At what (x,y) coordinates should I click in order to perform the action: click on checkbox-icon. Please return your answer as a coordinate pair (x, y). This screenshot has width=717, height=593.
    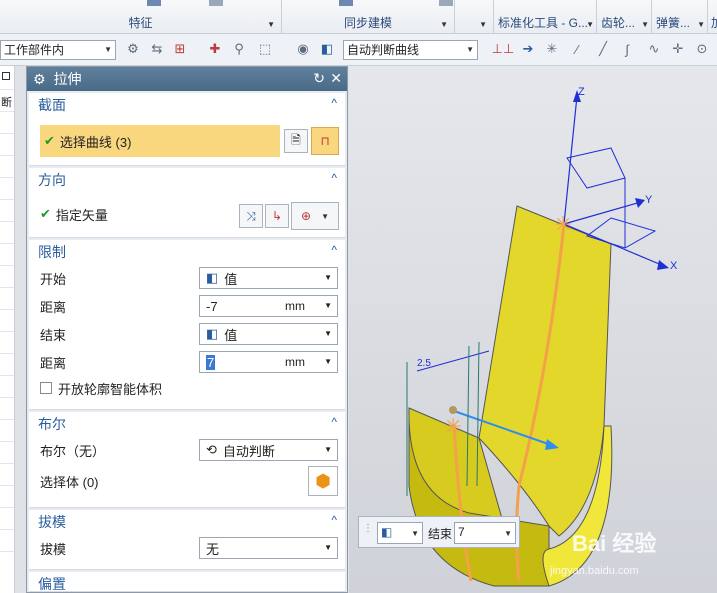
    Looking at the image, I should click on (6, 76).